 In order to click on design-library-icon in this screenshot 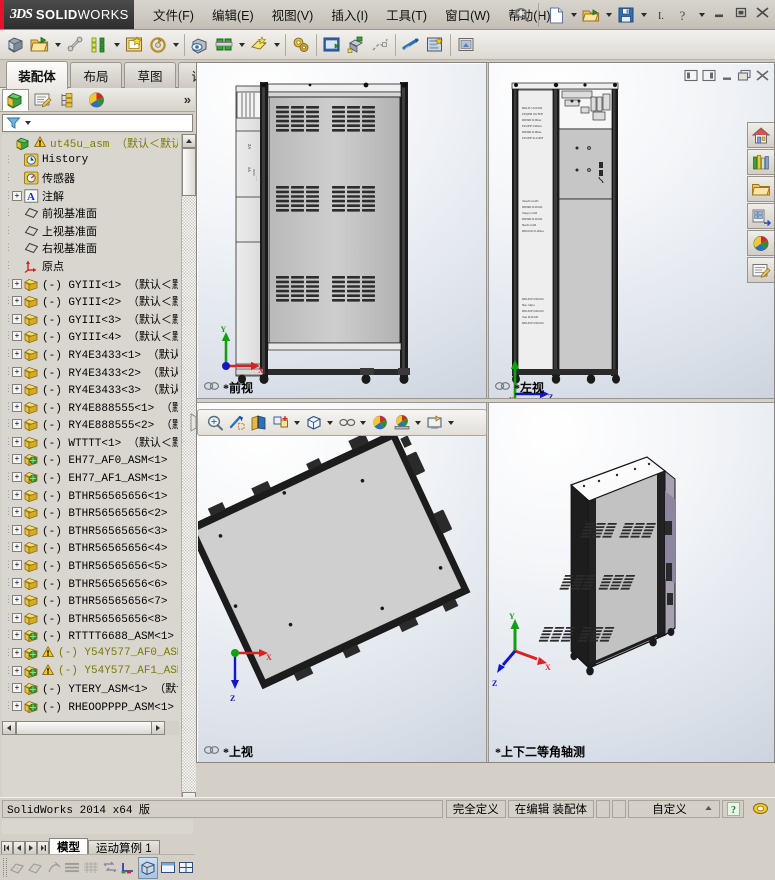, I will do `click(760, 162)`.